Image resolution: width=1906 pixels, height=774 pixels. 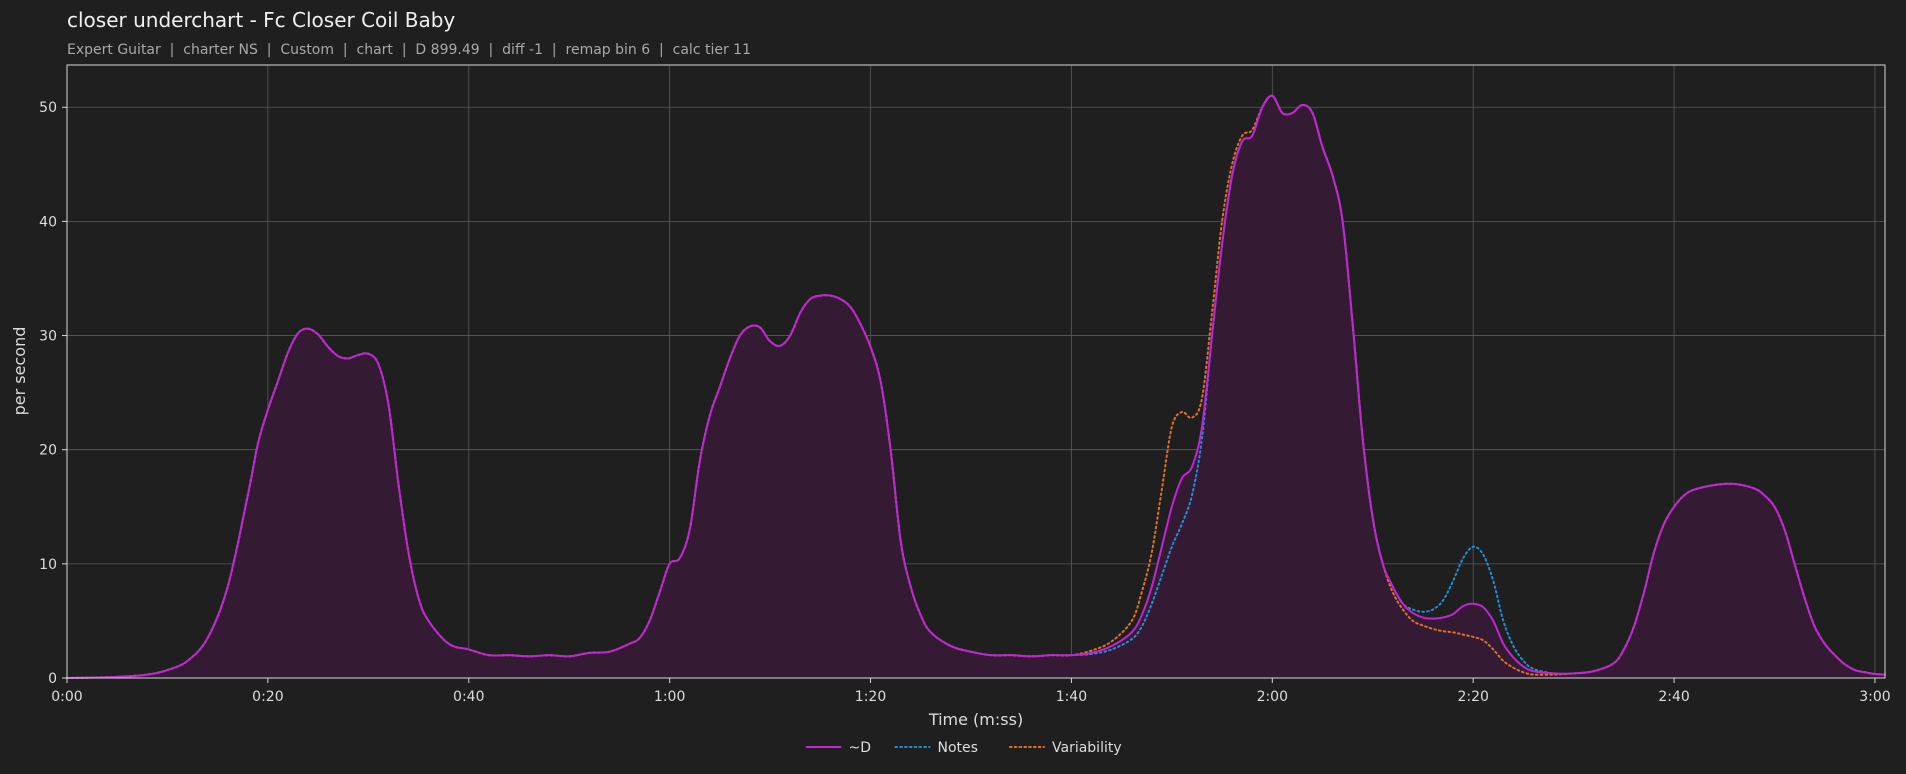 What do you see at coordinates (48, 451) in the screenshot?
I see `y-tick-label: 20` at bounding box center [48, 451].